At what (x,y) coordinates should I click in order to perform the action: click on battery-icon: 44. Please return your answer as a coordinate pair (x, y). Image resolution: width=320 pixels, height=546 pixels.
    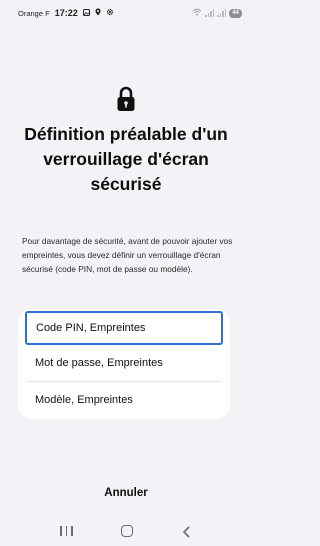
    Looking at the image, I should click on (235, 13).